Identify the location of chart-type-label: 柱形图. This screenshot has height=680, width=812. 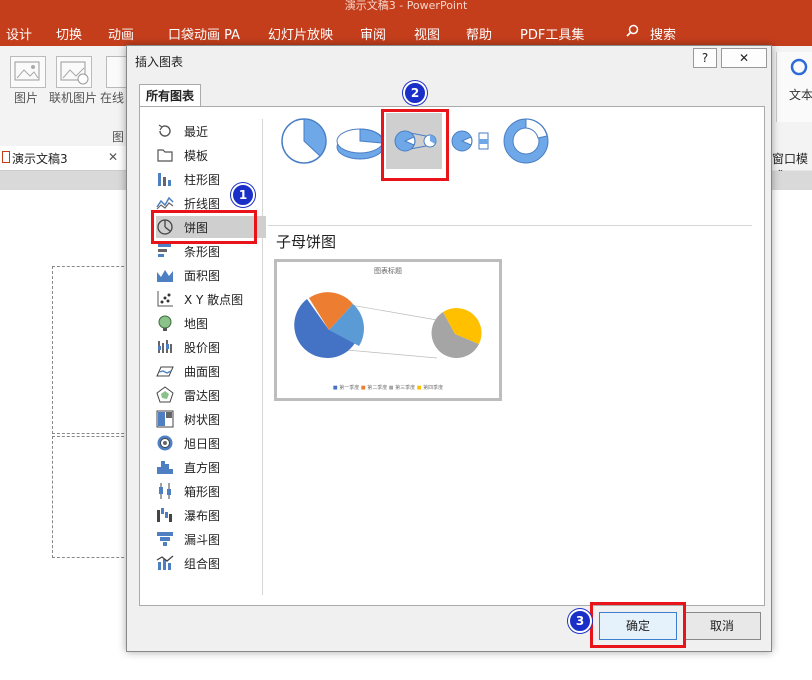
(202, 180).